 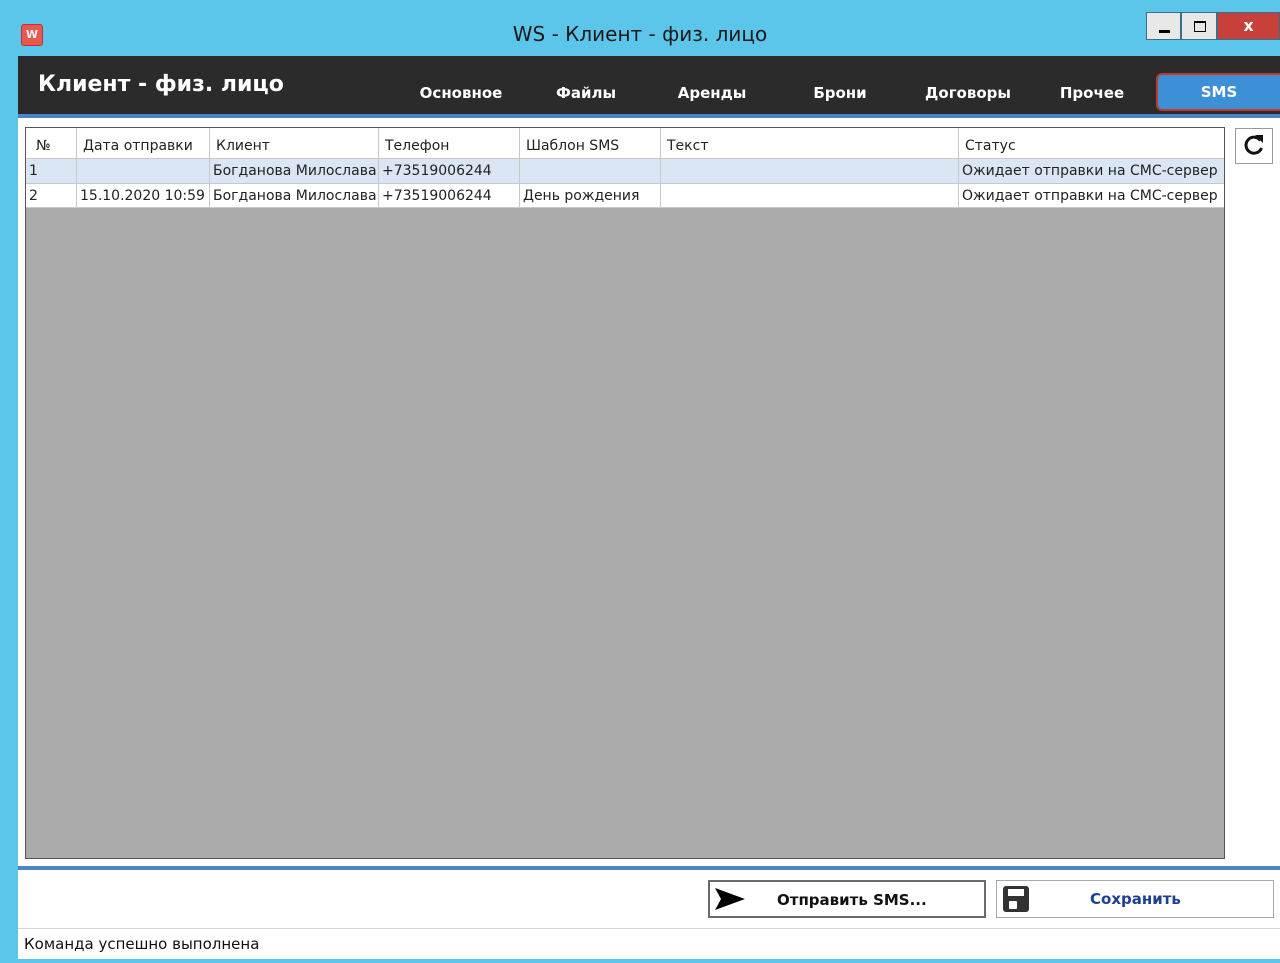 I want to click on minimize-button, so click(x=1163, y=26).